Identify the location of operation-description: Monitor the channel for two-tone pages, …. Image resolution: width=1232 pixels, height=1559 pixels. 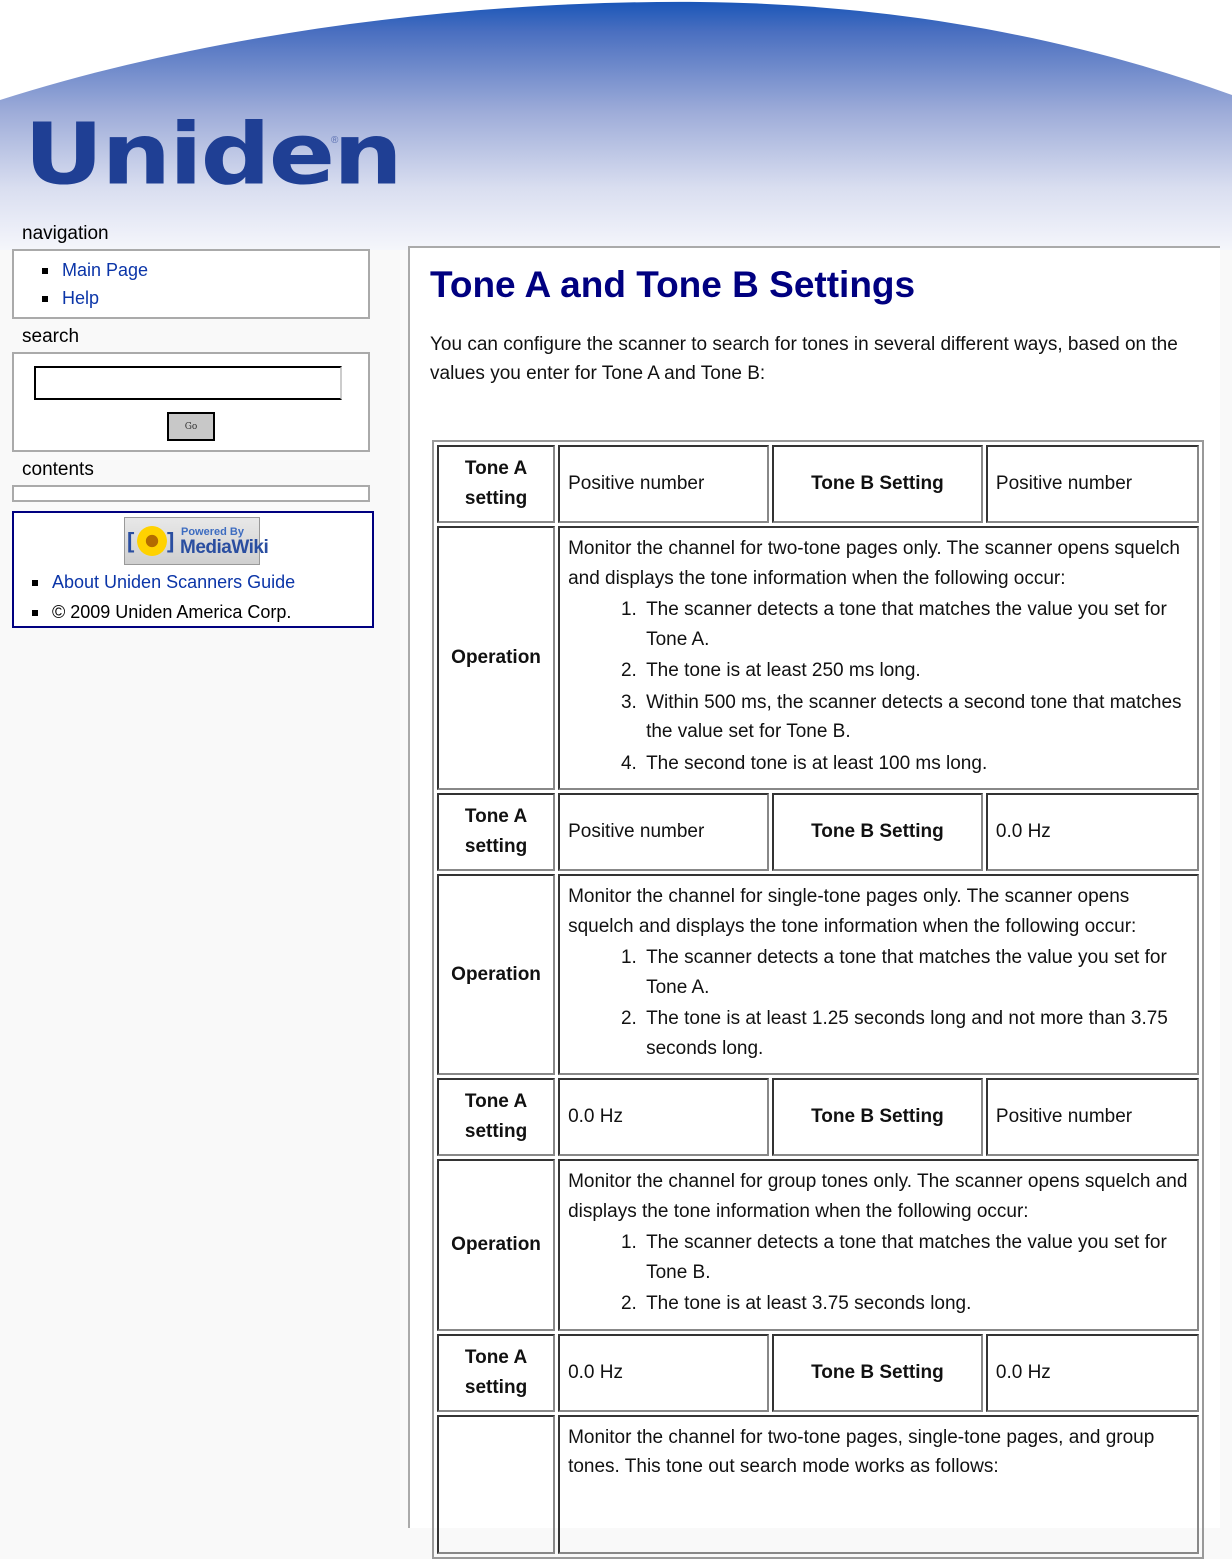
(878, 1484).